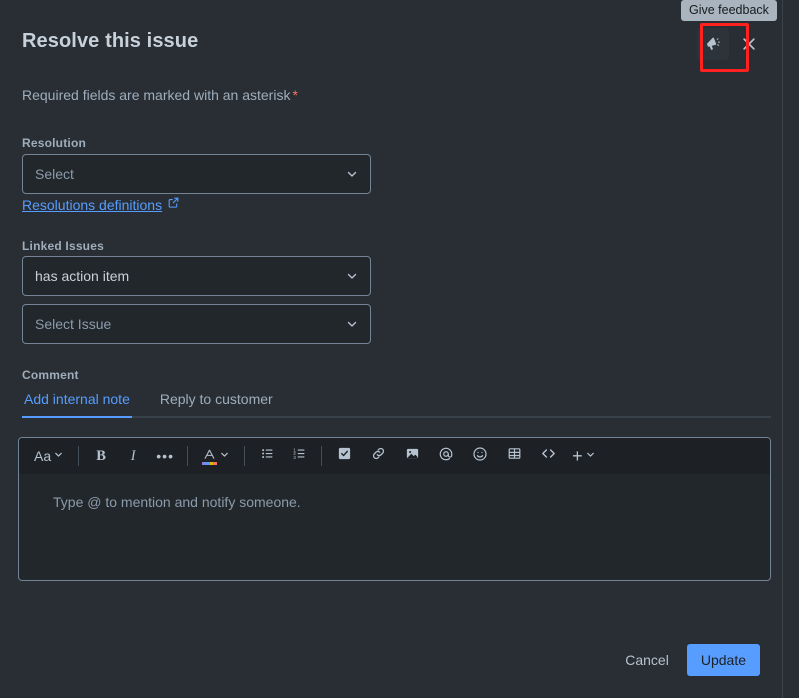  What do you see at coordinates (731, 44) in the screenshot?
I see `header-actions` at bounding box center [731, 44].